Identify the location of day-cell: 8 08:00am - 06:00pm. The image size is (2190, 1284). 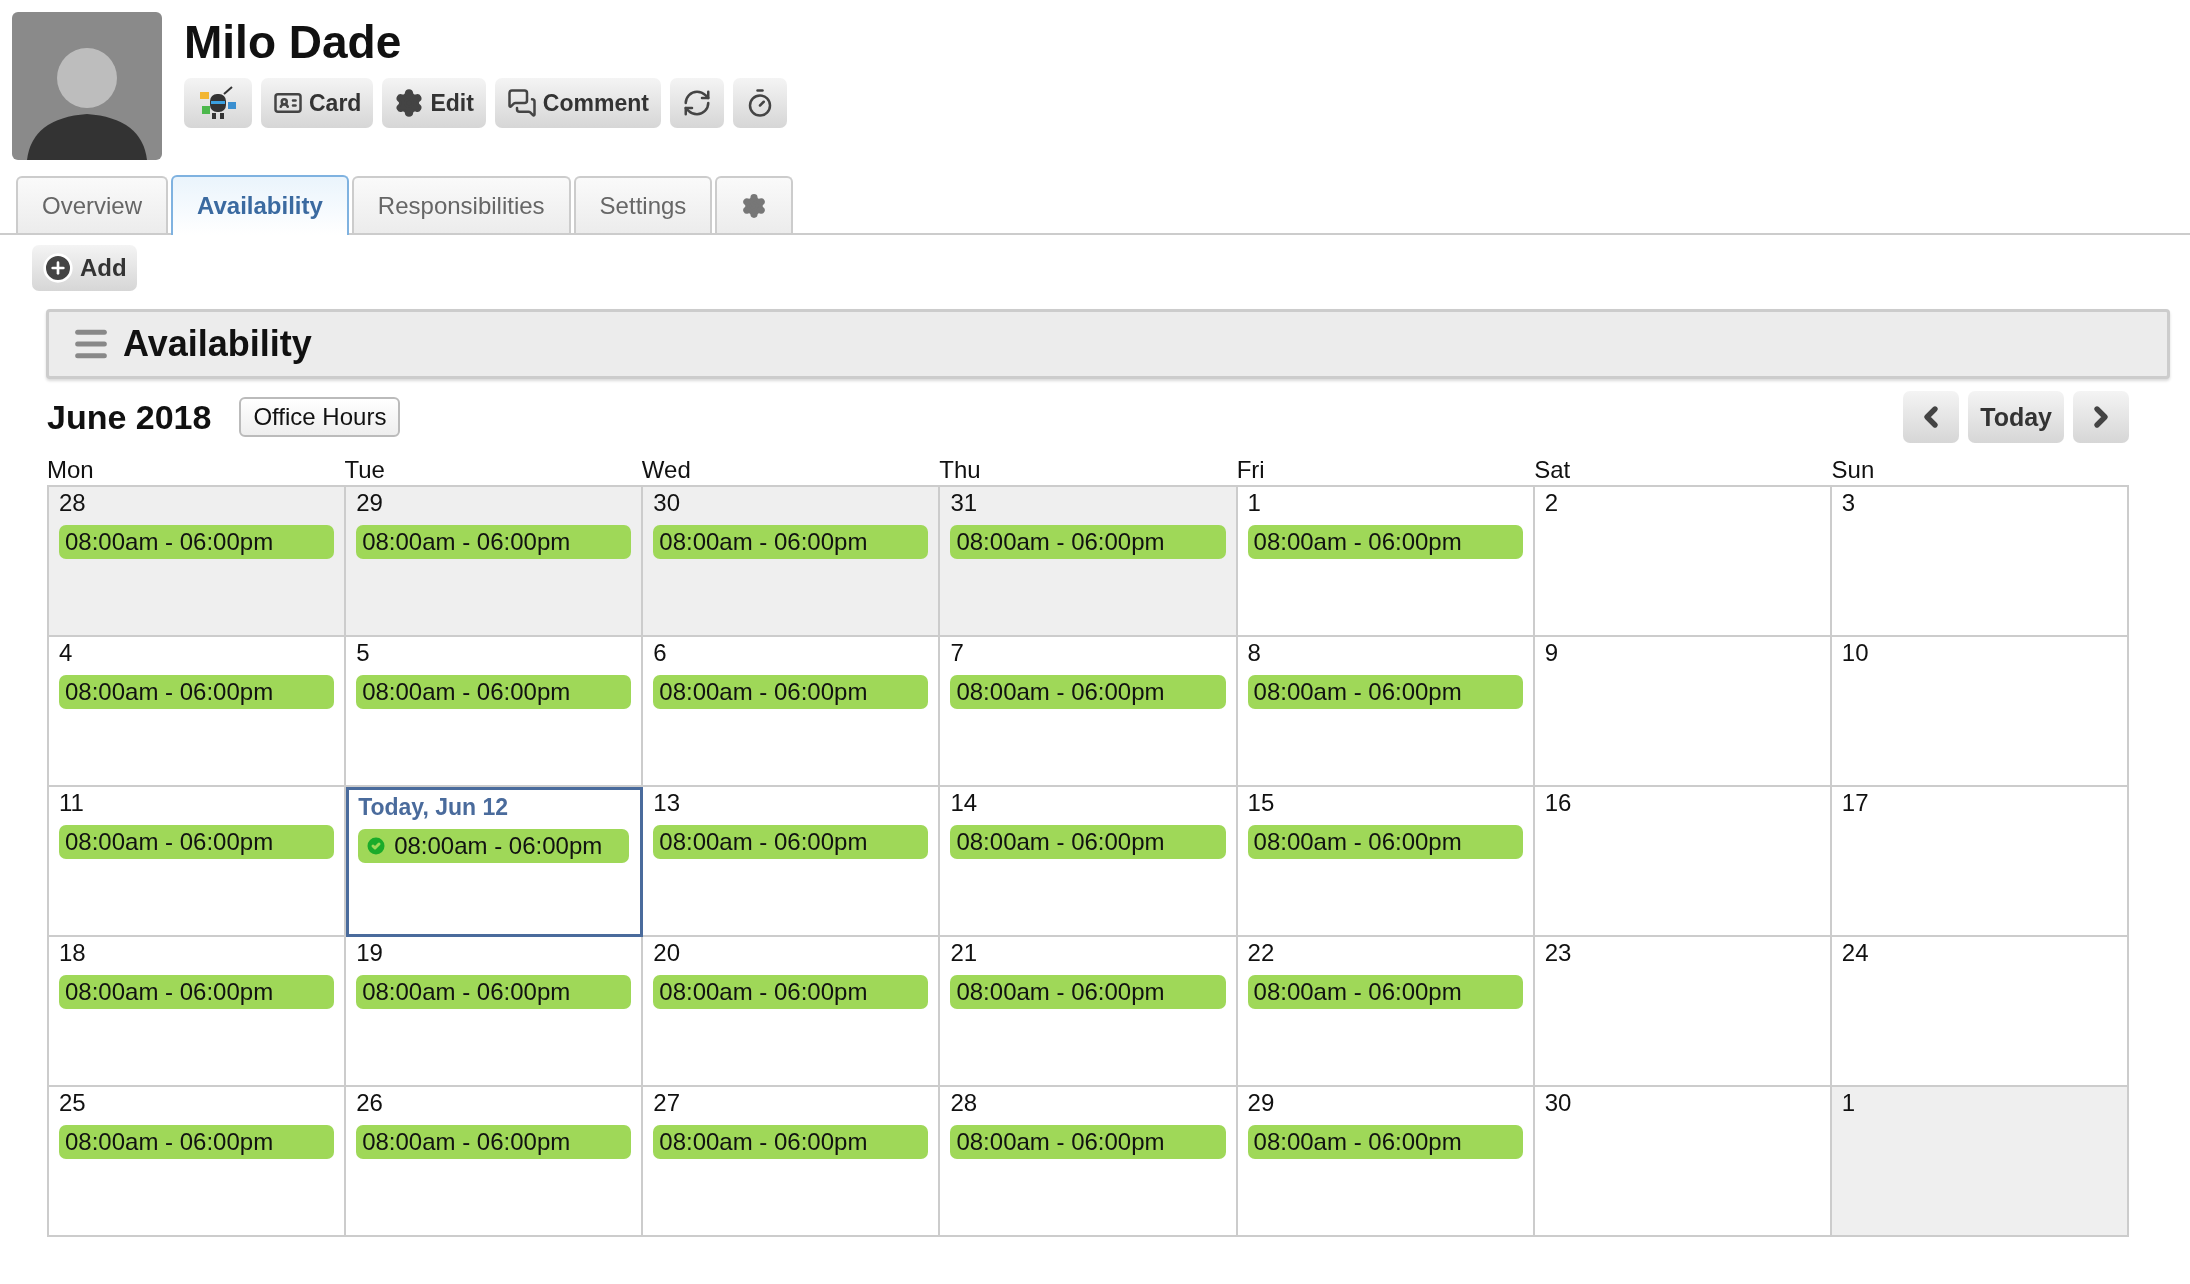
(1386, 712).